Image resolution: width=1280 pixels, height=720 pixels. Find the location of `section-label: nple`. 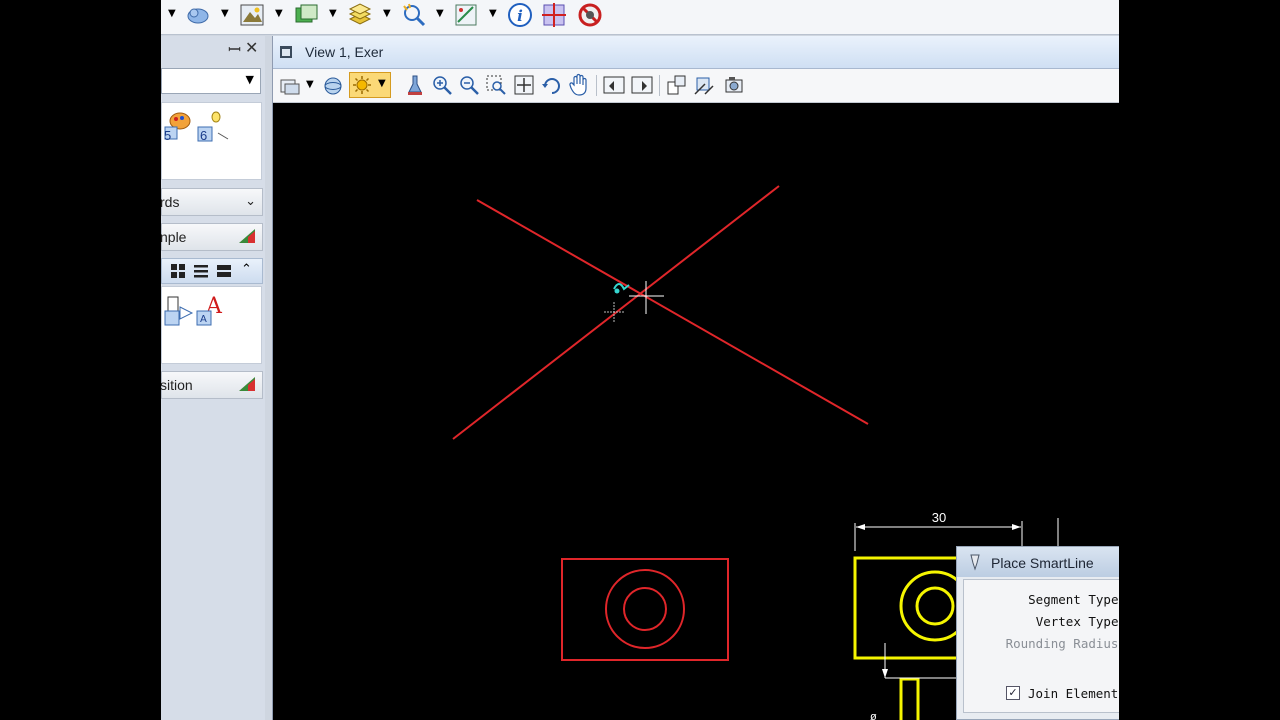

section-label: nple is located at coordinates (174, 237).